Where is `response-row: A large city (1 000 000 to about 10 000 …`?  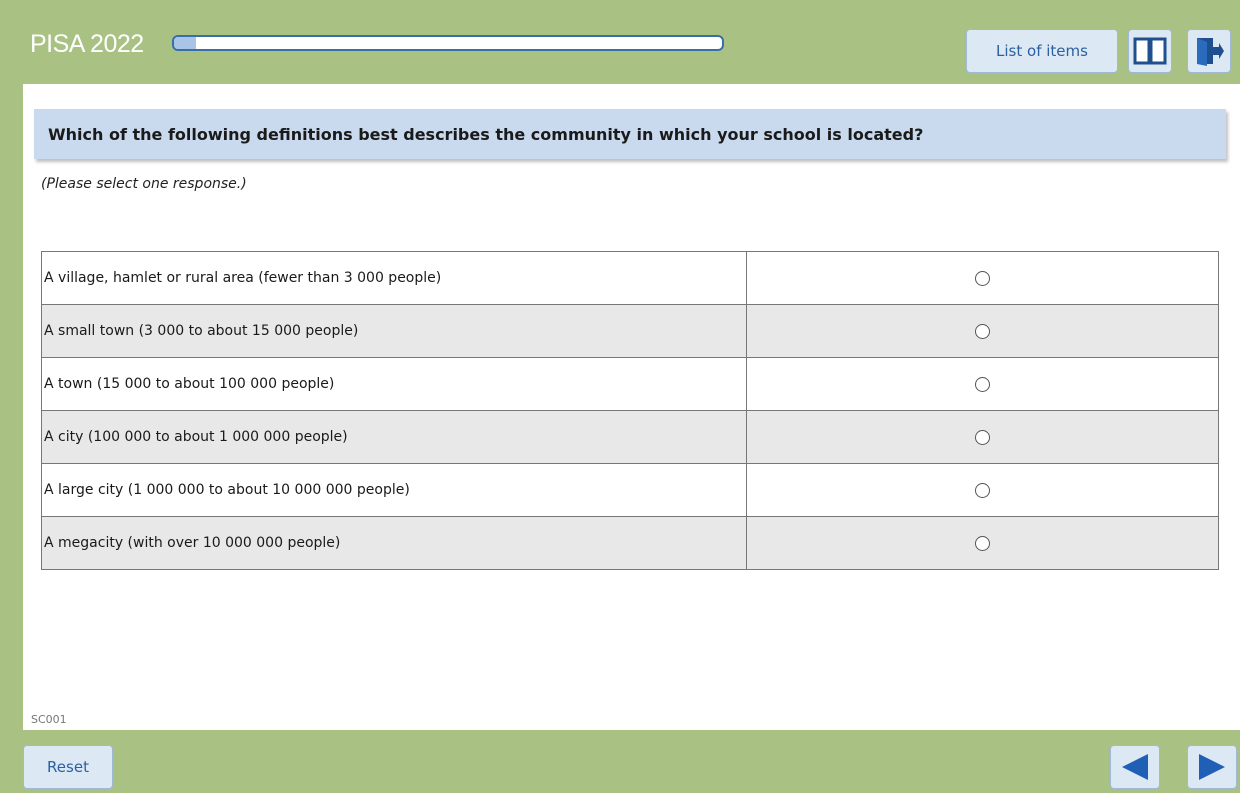
response-row: A large city (1 000 000 to about 10 000 … is located at coordinates (630, 490).